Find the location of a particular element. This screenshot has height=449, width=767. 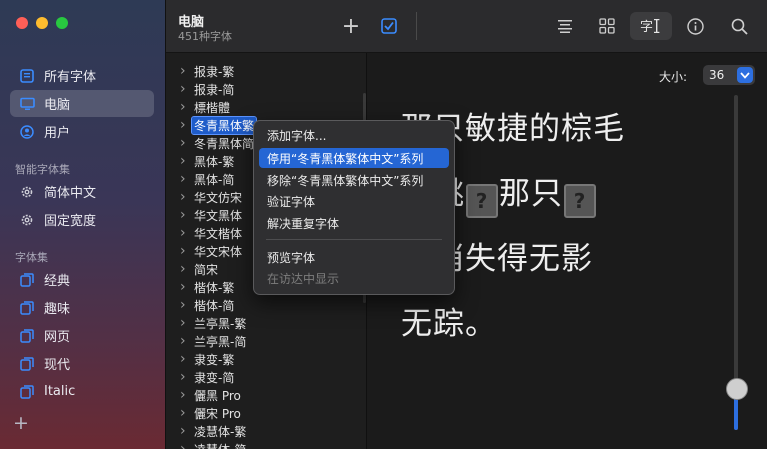

chevron-down-icon is located at coordinates (745, 75).